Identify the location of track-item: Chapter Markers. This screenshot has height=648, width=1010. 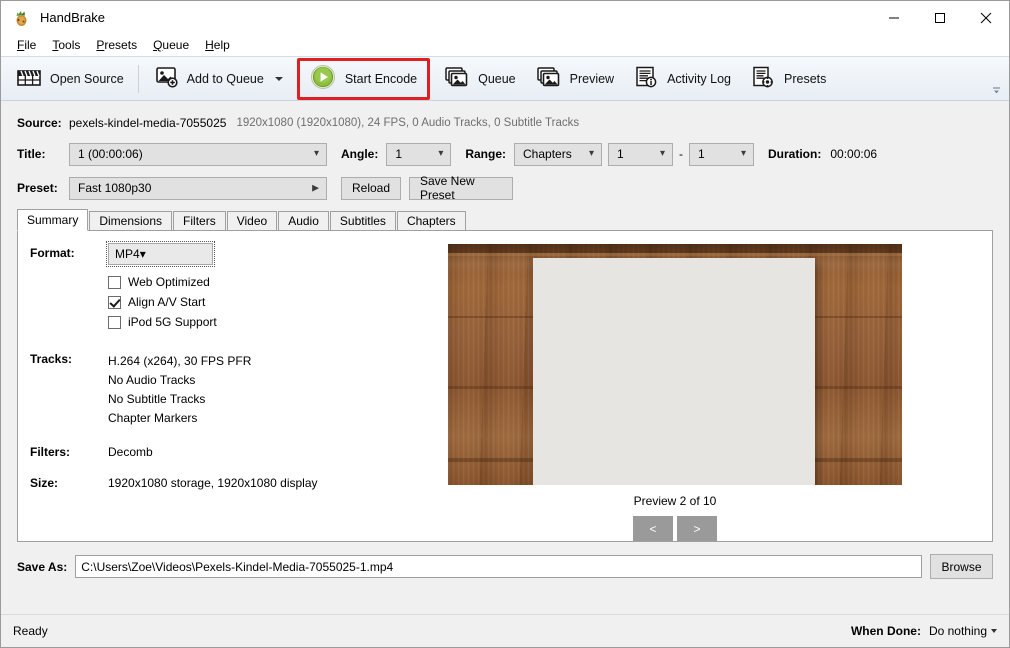
(153, 418).